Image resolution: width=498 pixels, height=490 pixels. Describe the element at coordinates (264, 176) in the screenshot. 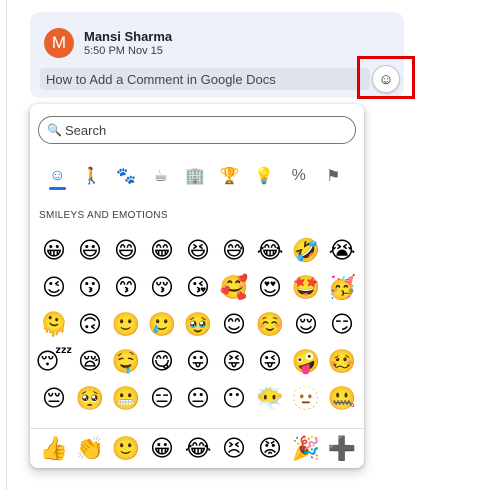

I see `category-objects-icon: 💡` at that location.